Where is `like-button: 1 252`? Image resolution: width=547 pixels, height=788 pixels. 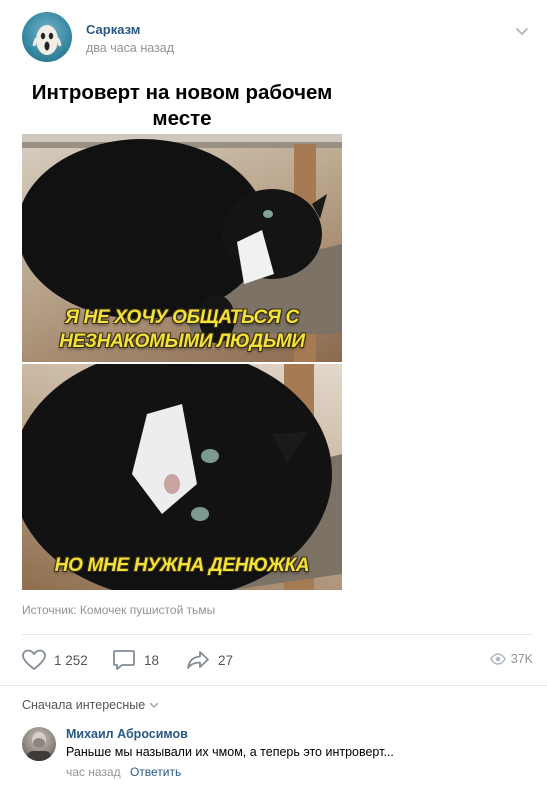 like-button: 1 252 is located at coordinates (55, 660).